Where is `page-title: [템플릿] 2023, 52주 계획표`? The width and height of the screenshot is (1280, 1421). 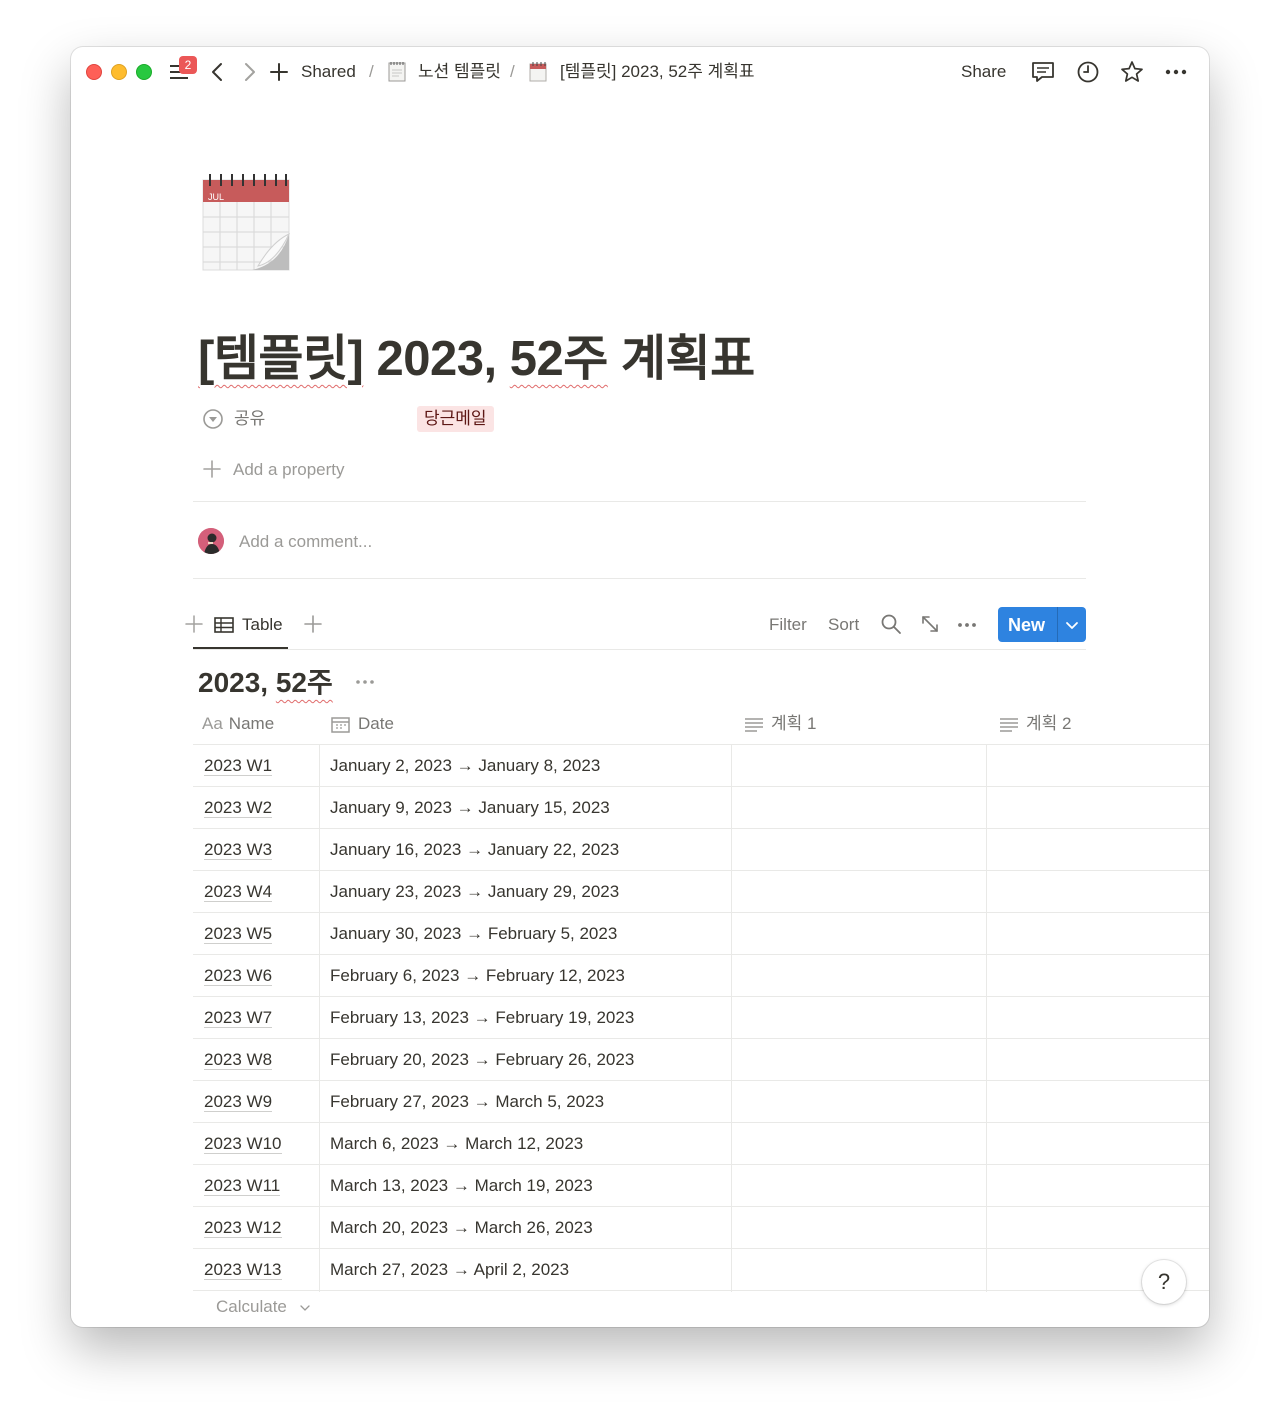 page-title: [템플릿] 2023, 52주 계획표 is located at coordinates (476, 354).